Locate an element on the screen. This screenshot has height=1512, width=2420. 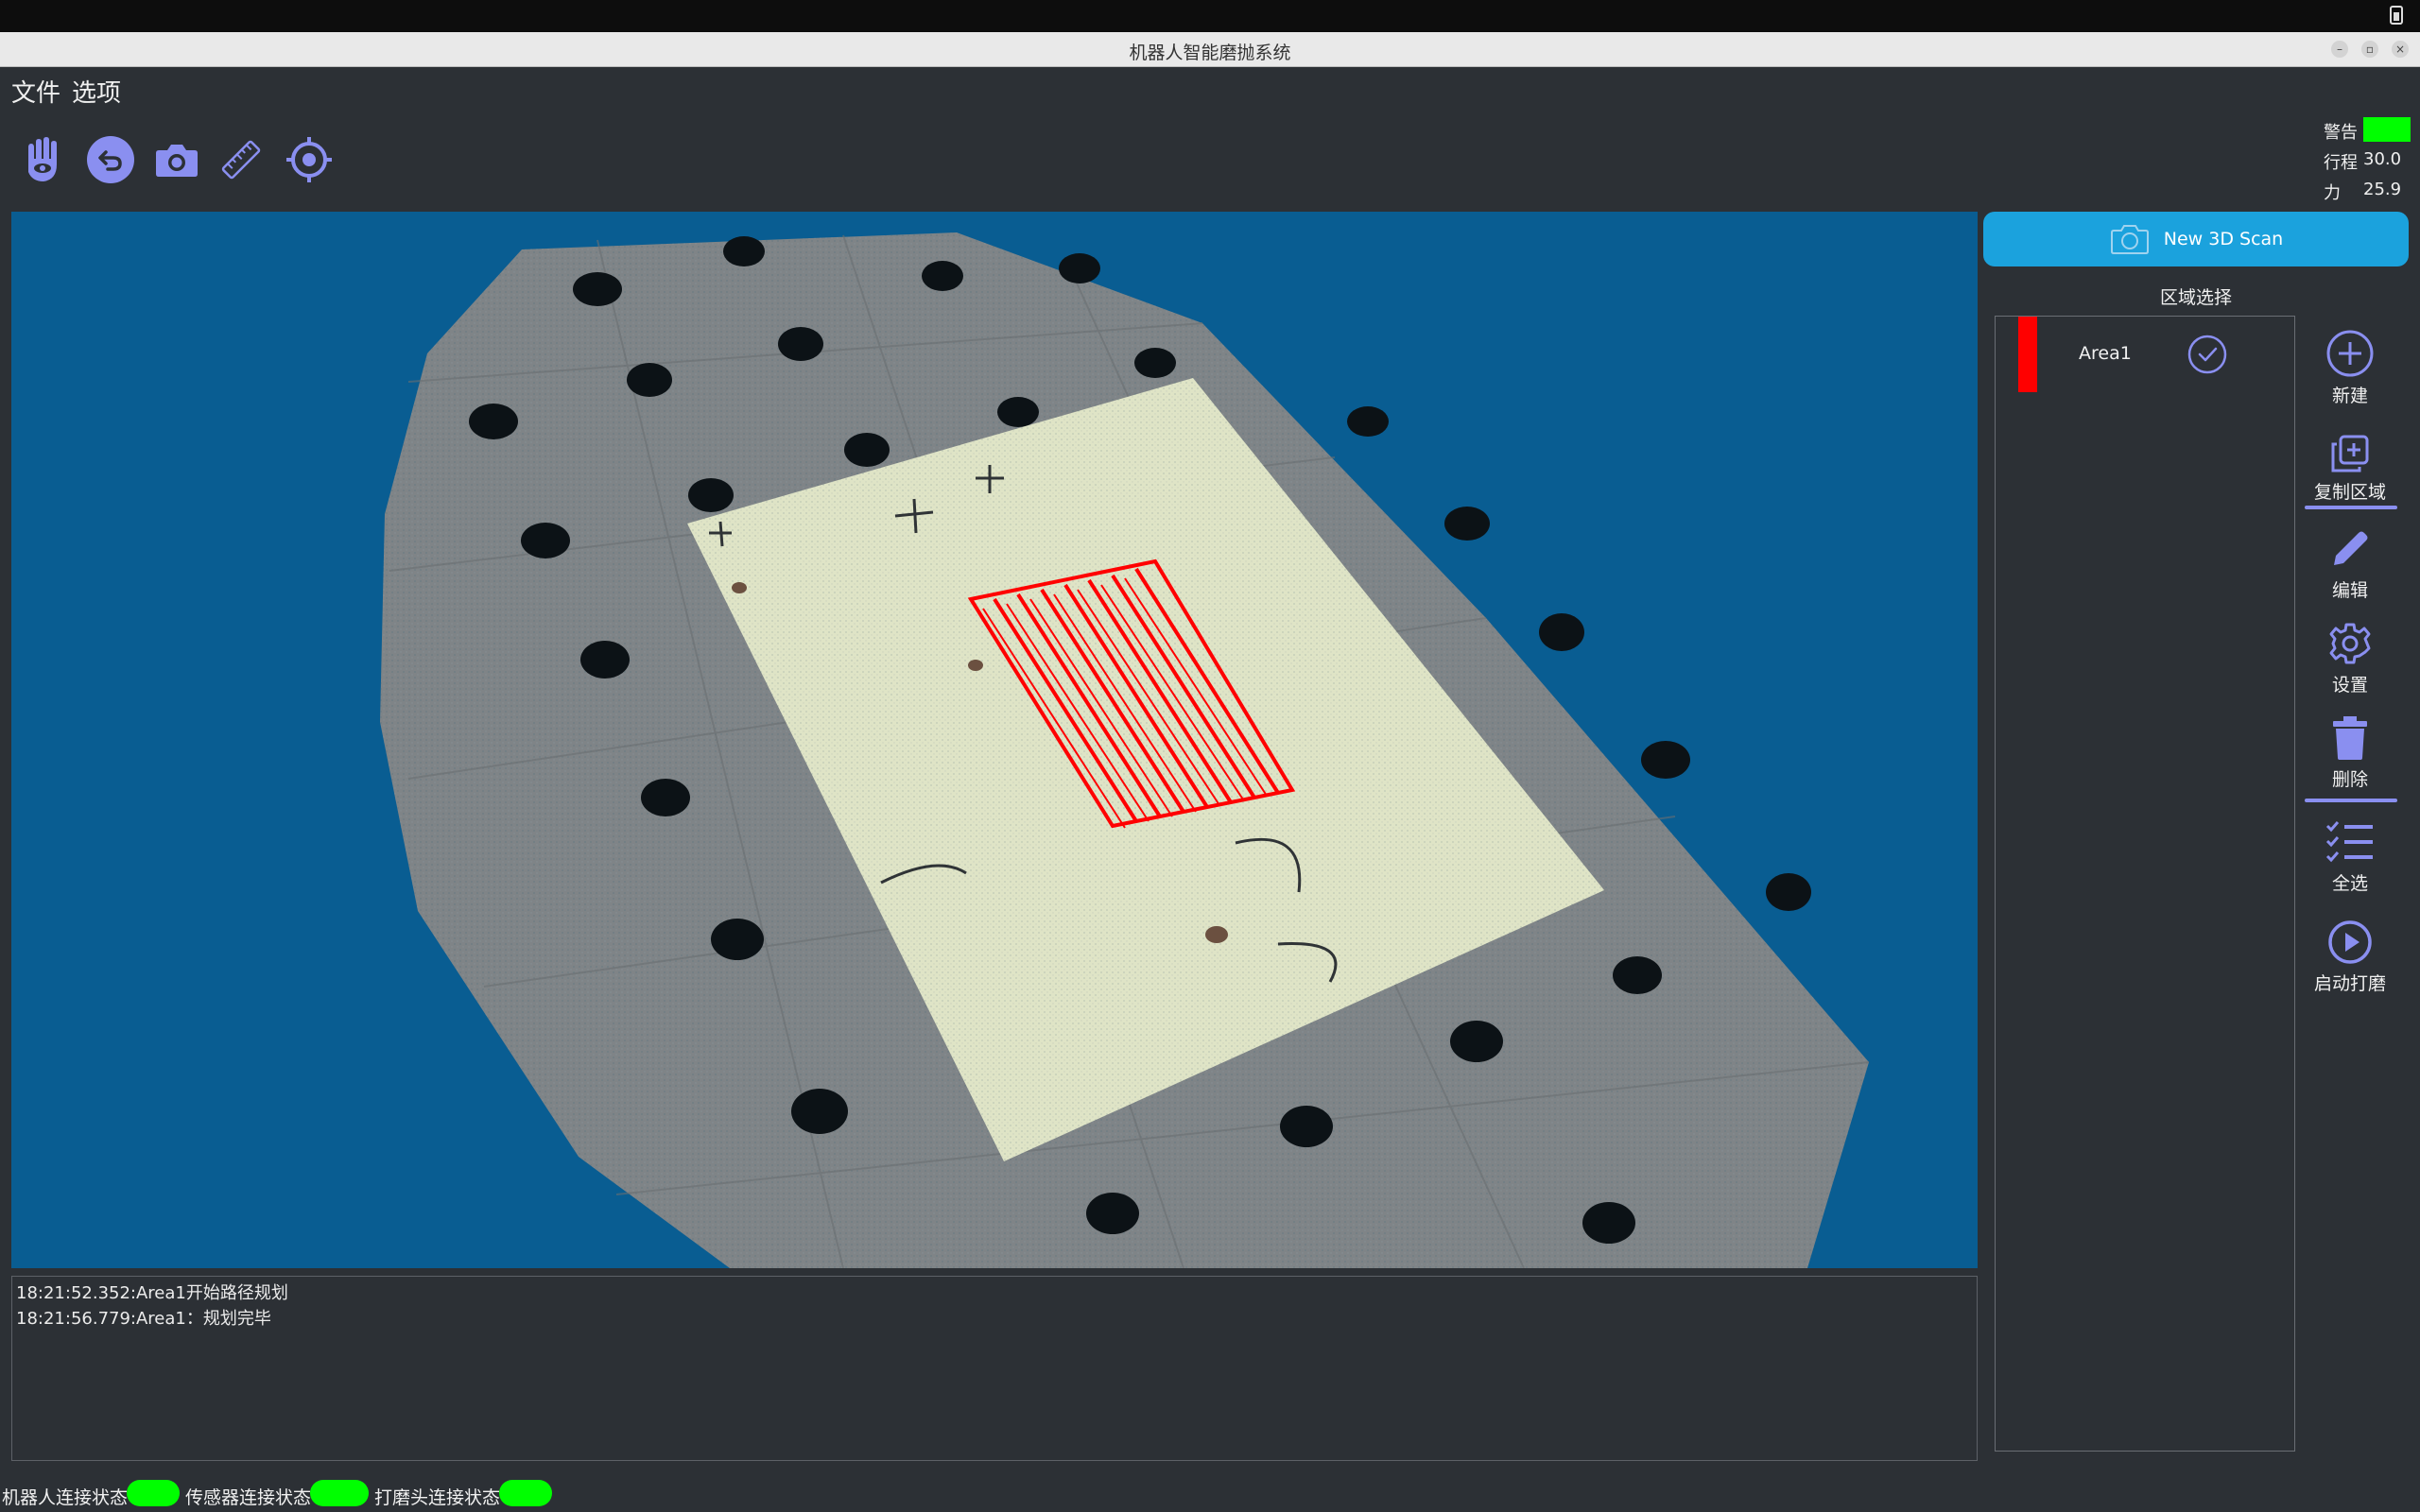
pencil-icon is located at coordinates (2351, 548).